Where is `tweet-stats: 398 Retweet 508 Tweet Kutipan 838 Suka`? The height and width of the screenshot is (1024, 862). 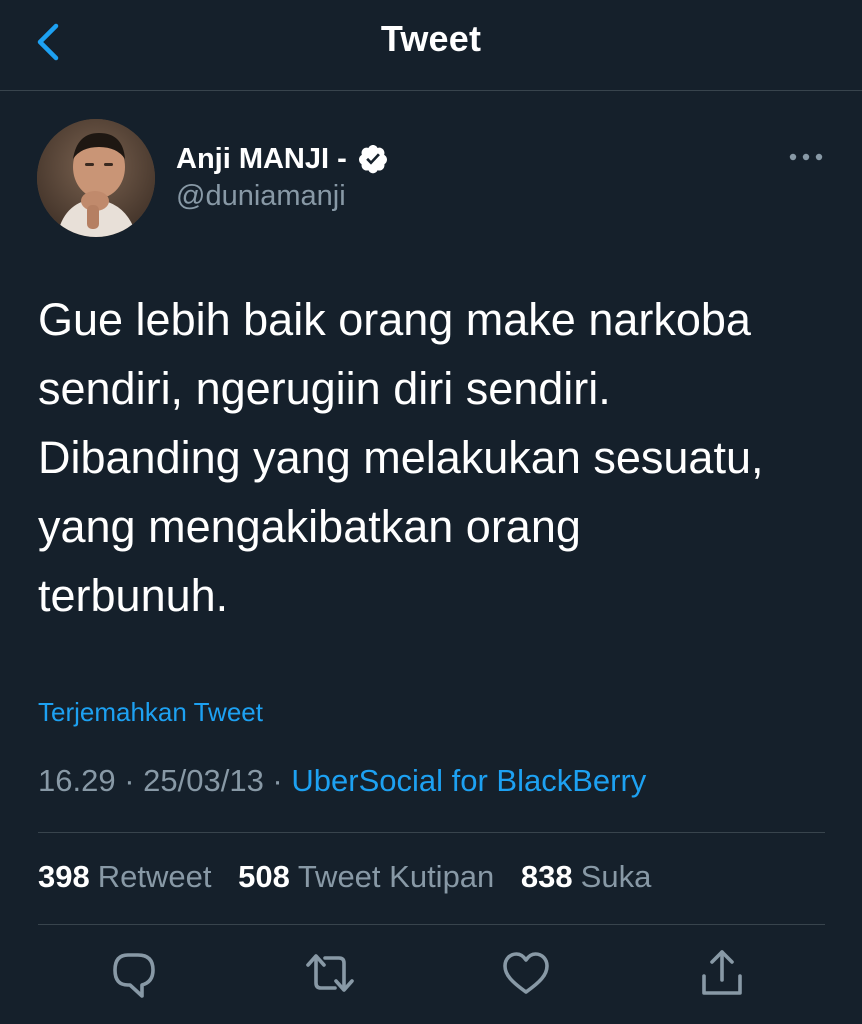
tweet-stats: 398 Retweet 508 Tweet Kutipan 838 Suka is located at coordinates (353, 877).